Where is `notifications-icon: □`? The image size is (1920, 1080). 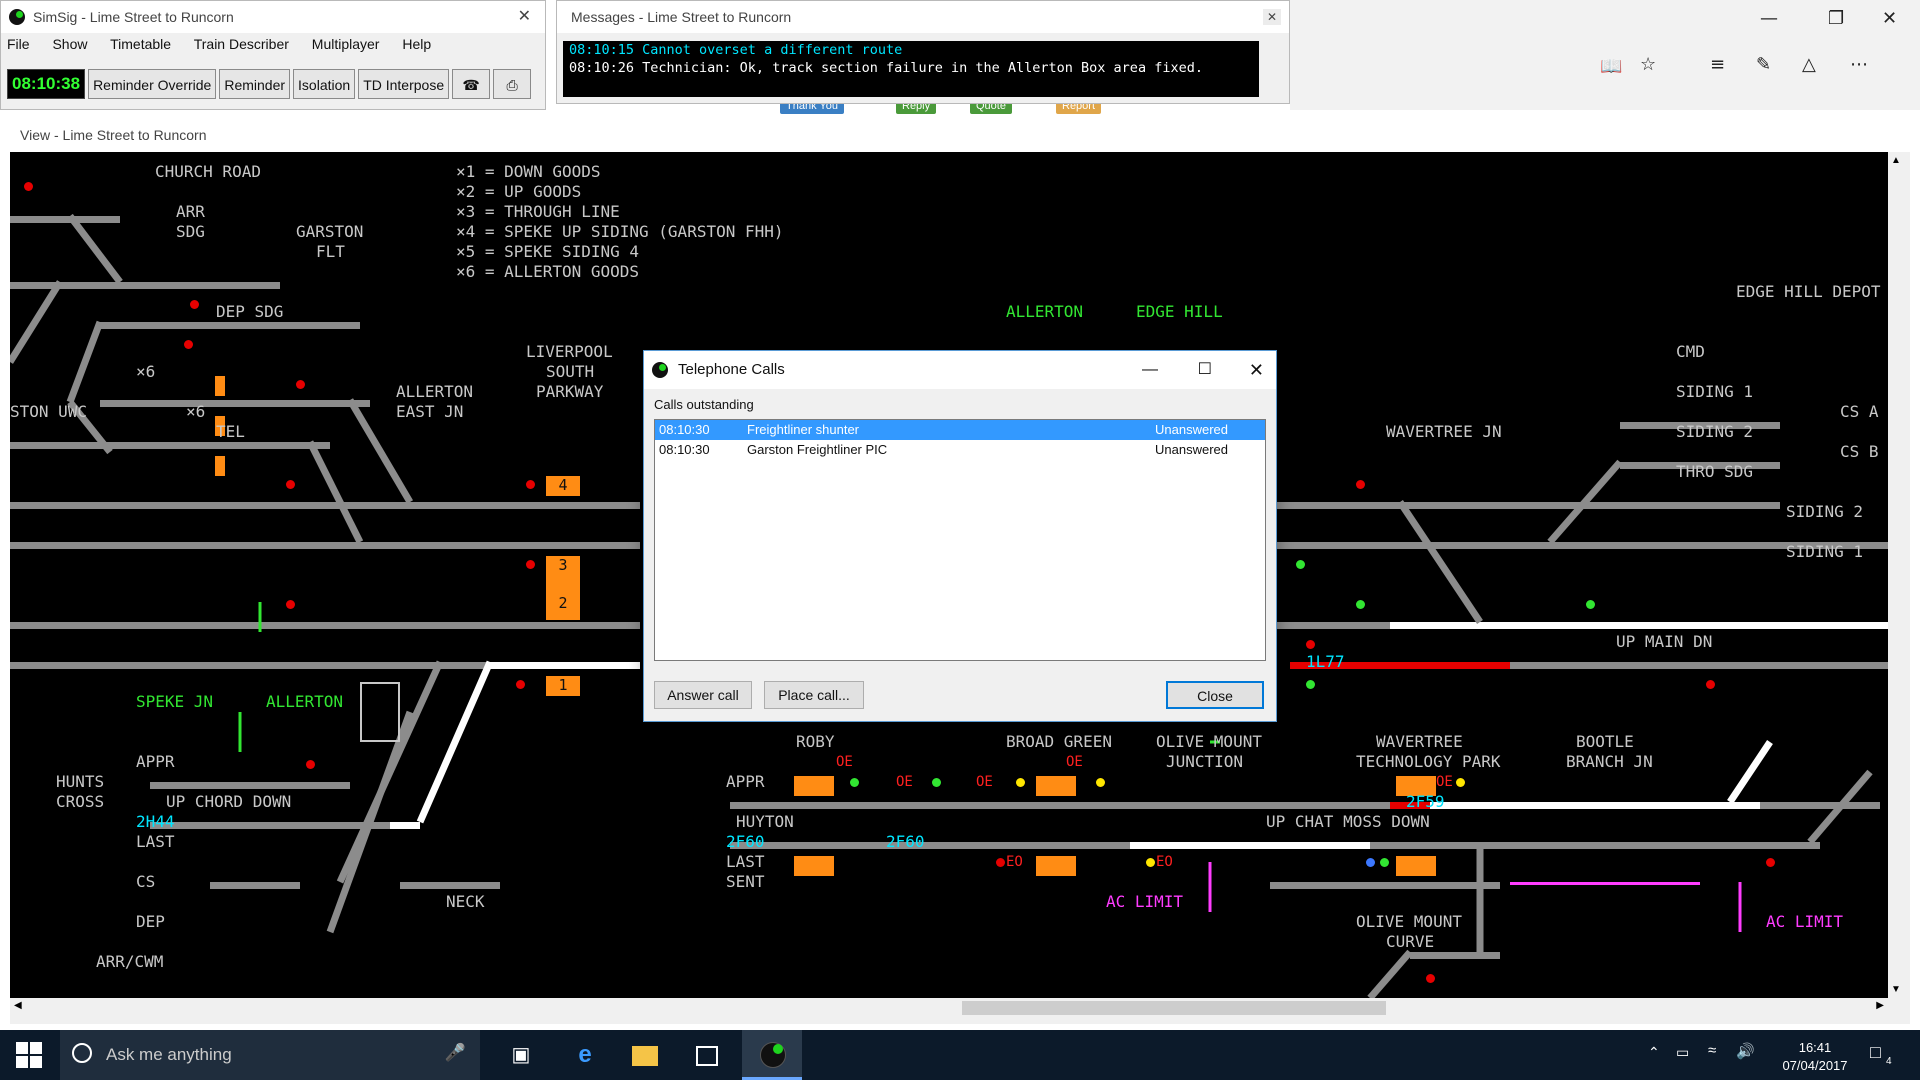 notifications-icon: □ is located at coordinates (1875, 1052).